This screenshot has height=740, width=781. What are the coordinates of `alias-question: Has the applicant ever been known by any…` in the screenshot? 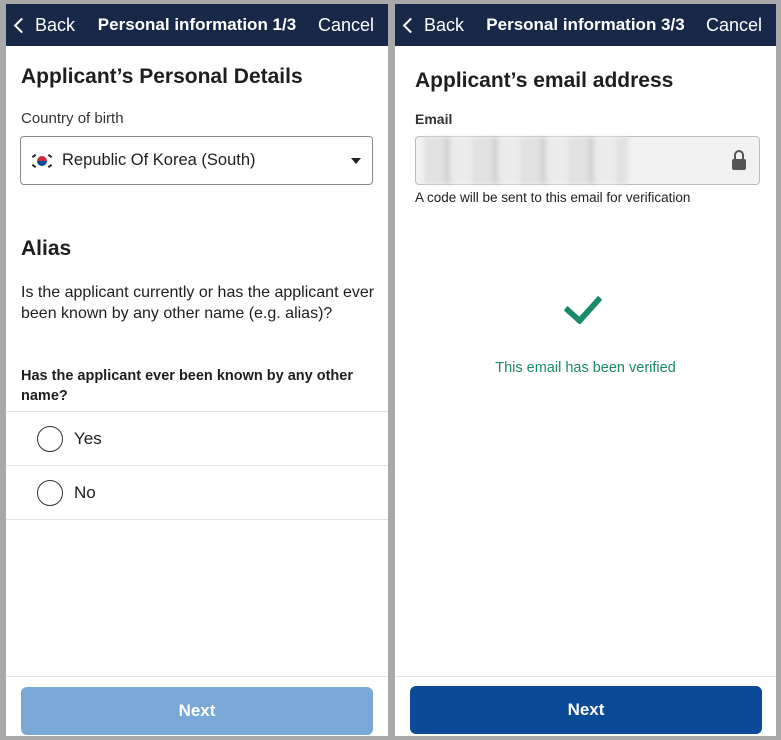 It's located at (187, 386).